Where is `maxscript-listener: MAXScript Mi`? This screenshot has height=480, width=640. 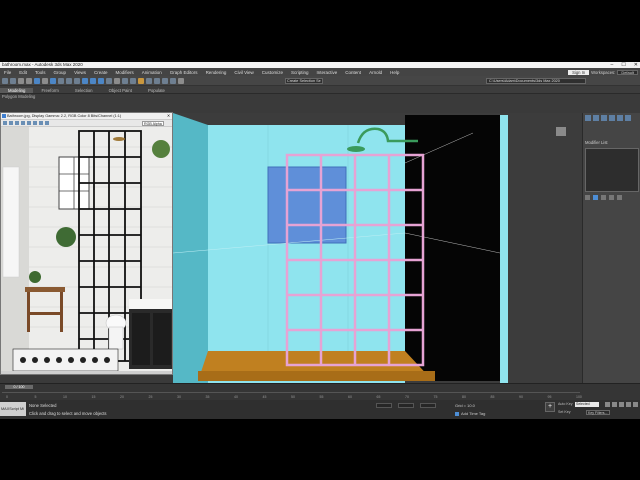
maxscript-listener: MAXScript Mi is located at coordinates (13, 409).